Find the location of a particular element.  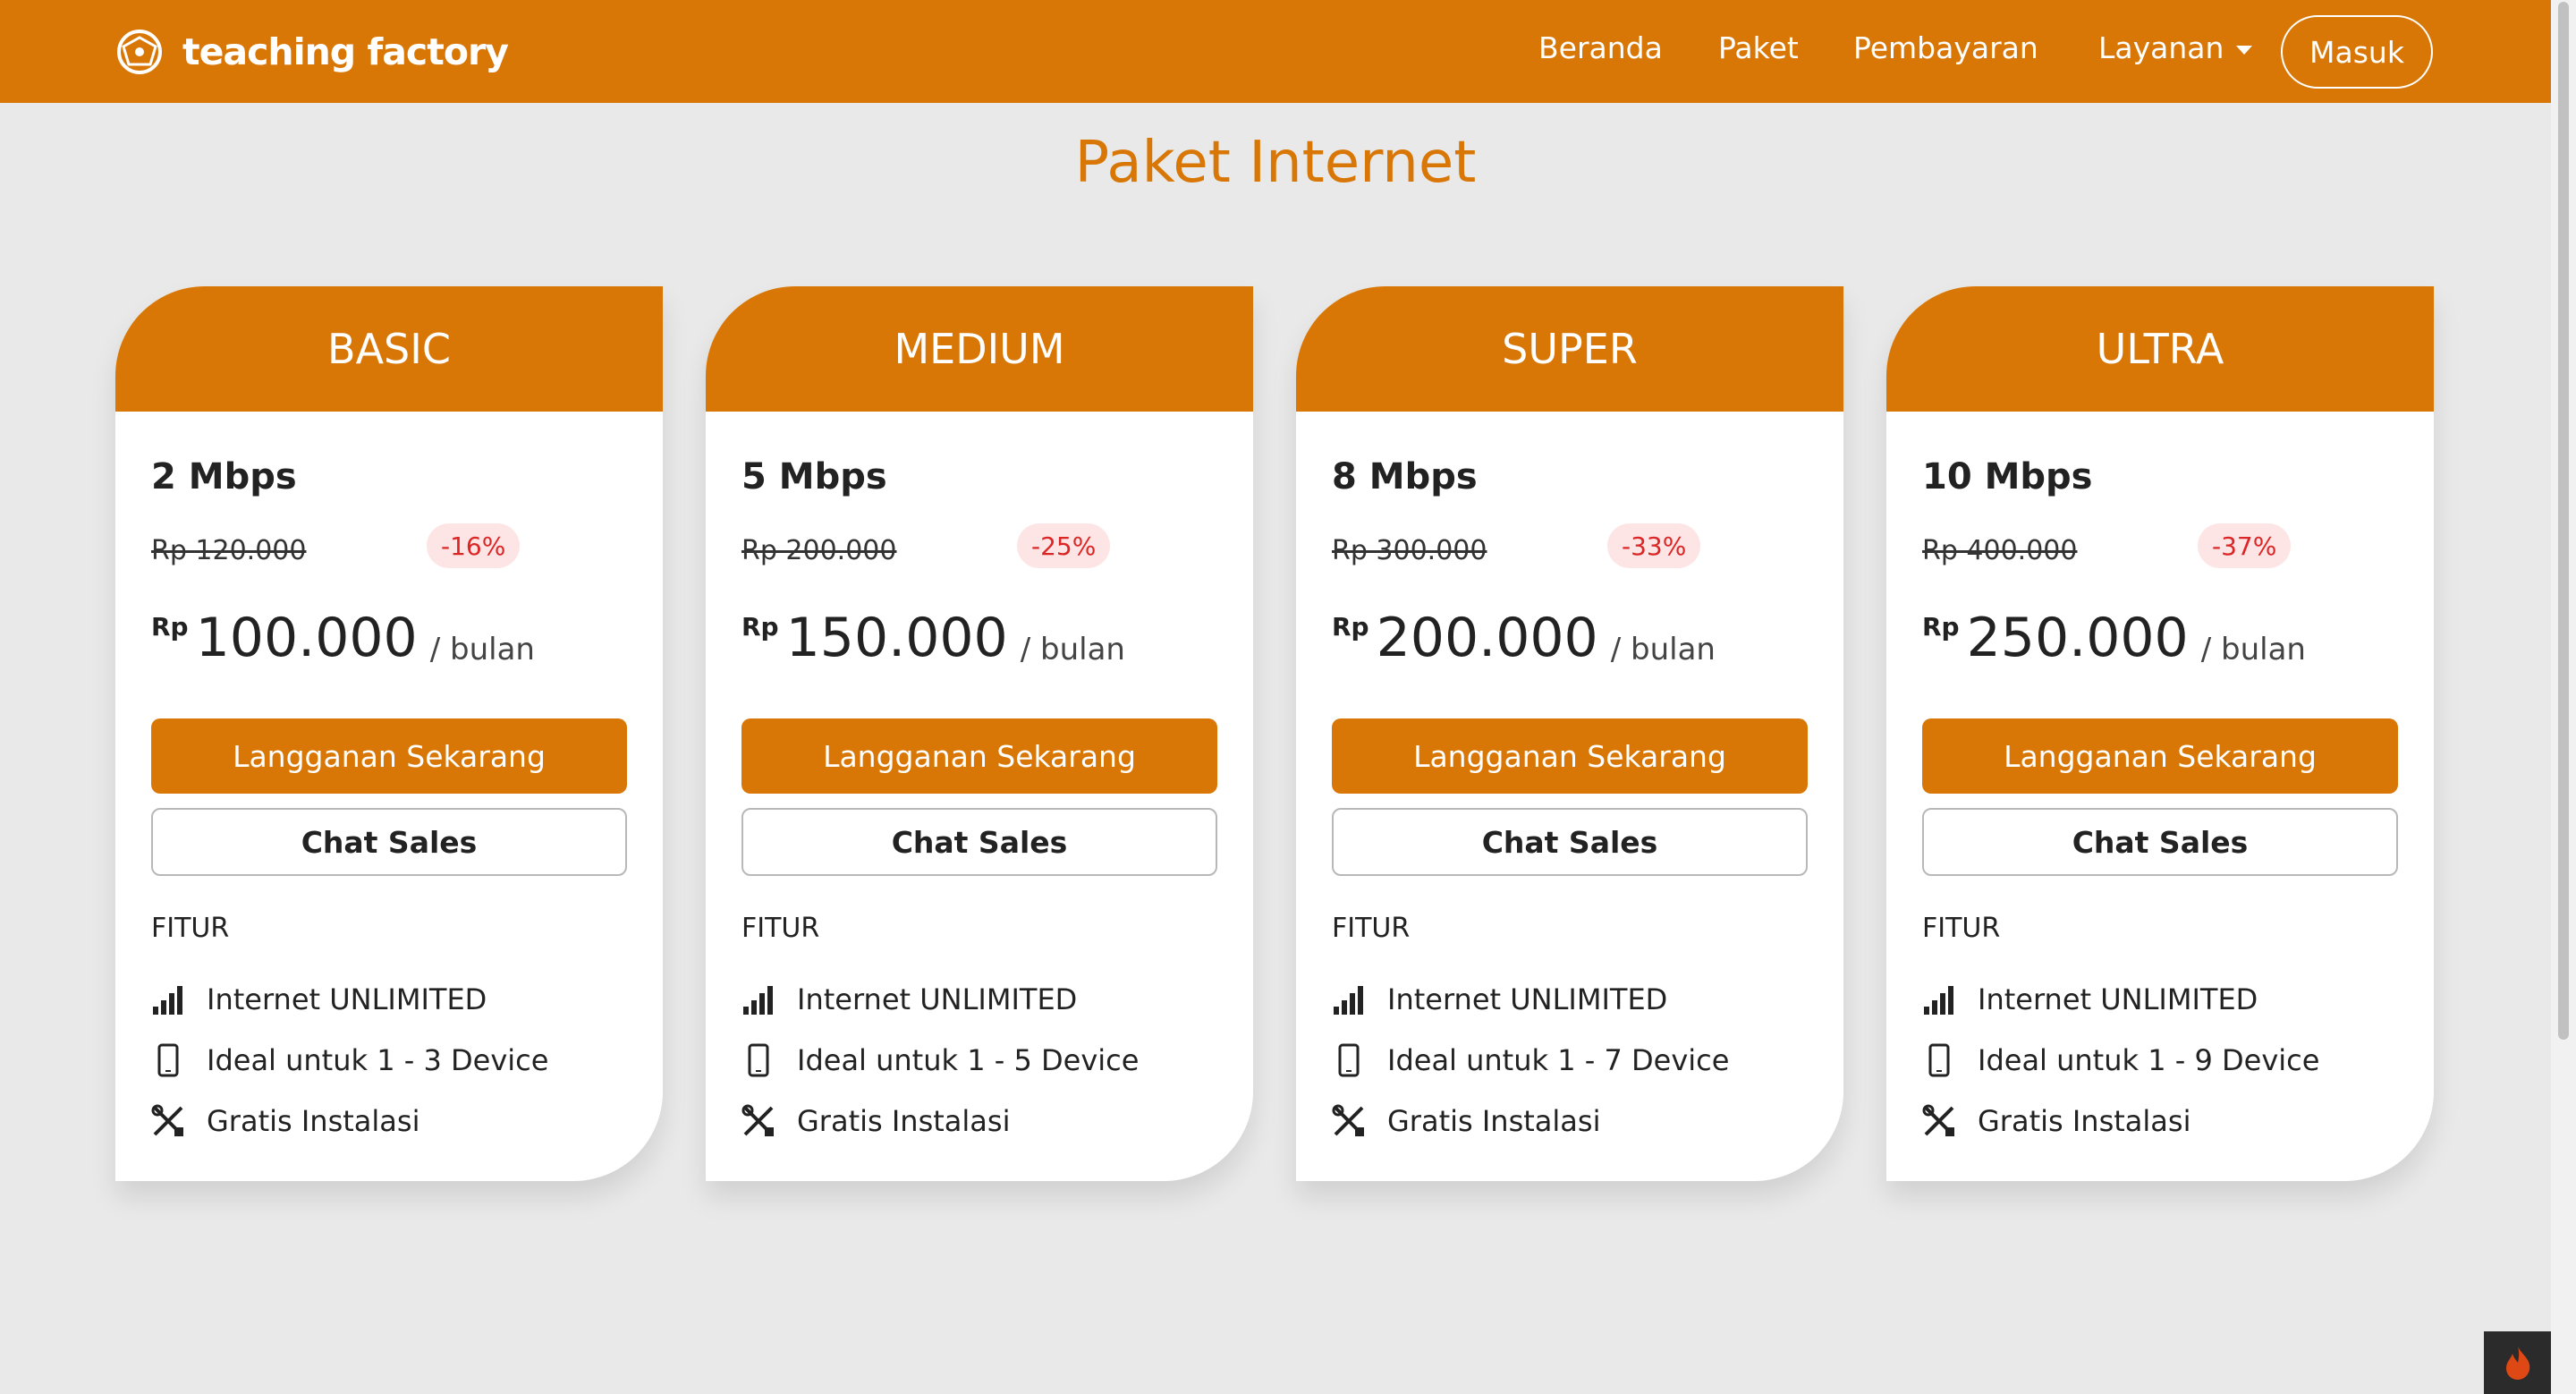

price: Rp 100.000 / bulan is located at coordinates (343, 638).